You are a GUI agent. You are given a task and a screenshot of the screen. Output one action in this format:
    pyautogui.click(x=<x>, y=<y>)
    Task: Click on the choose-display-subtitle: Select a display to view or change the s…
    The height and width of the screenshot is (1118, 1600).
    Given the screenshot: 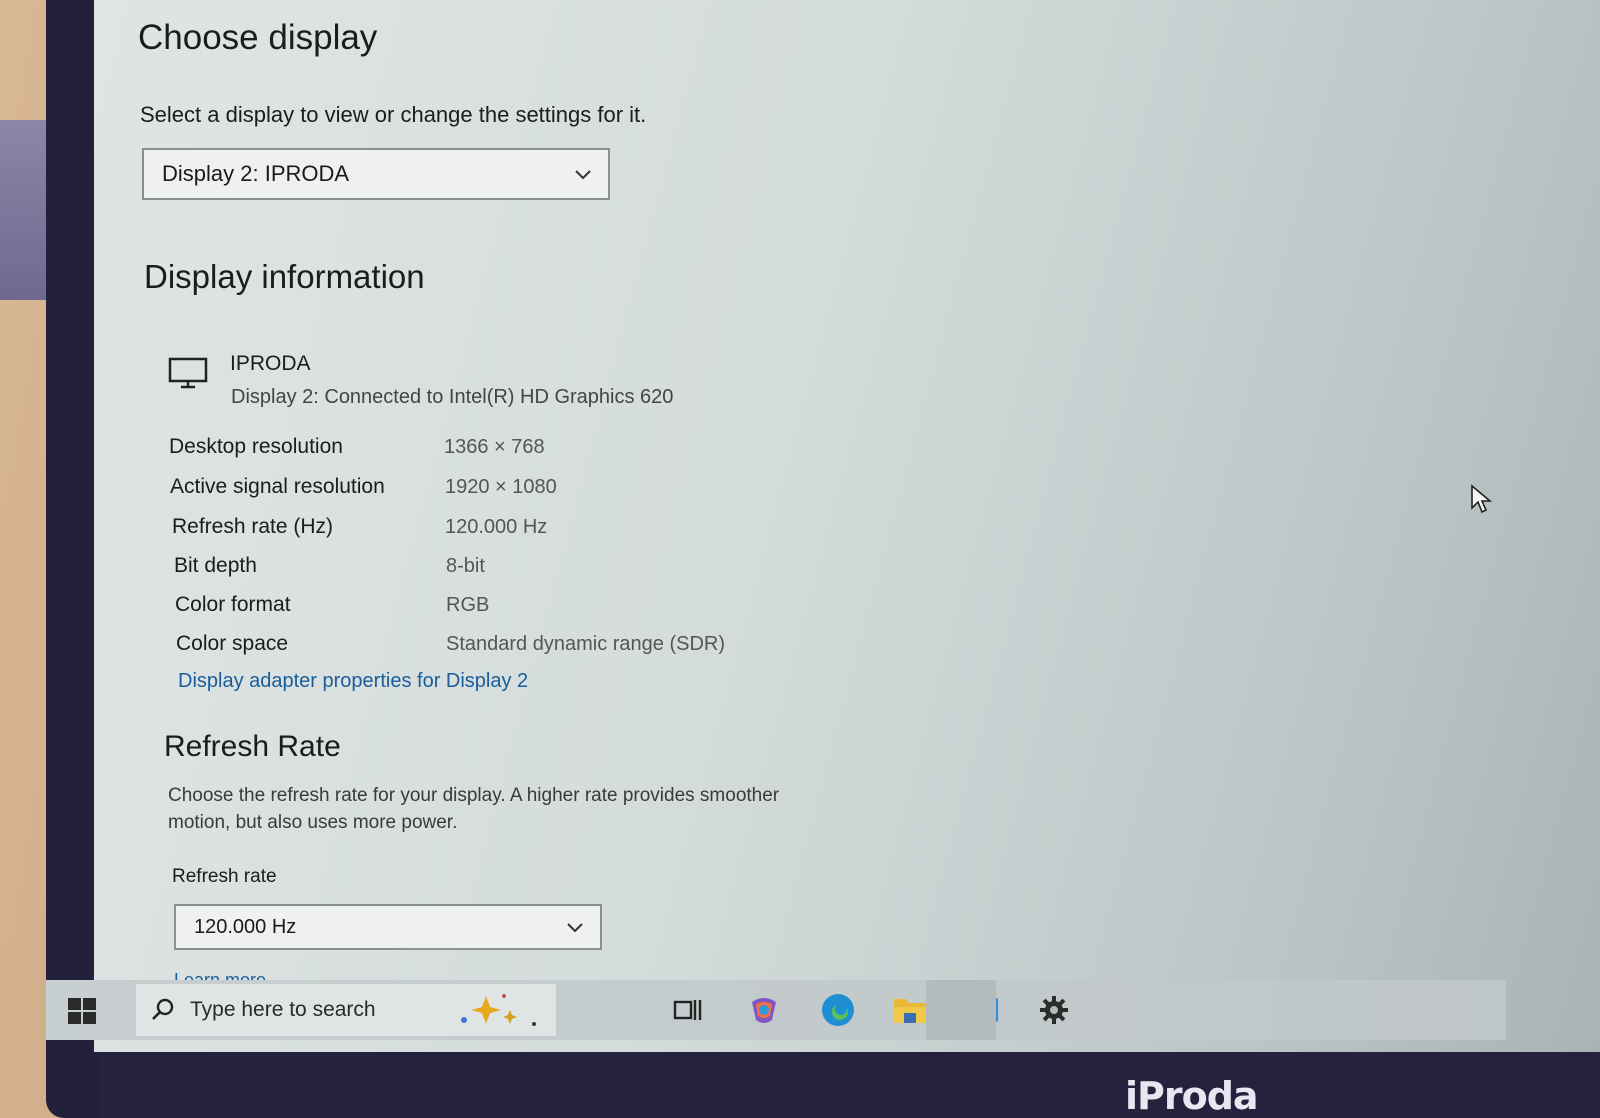 What is the action you would take?
    pyautogui.click(x=393, y=114)
    